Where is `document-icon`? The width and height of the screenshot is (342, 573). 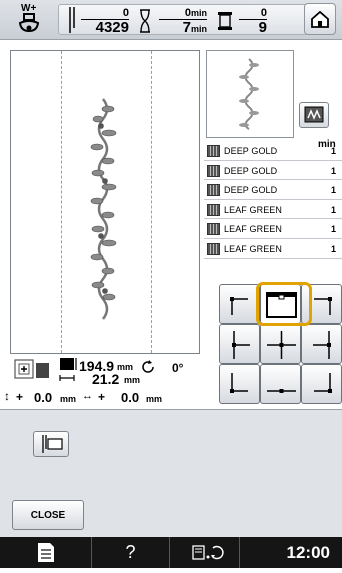
document-icon is located at coordinates (46, 552).